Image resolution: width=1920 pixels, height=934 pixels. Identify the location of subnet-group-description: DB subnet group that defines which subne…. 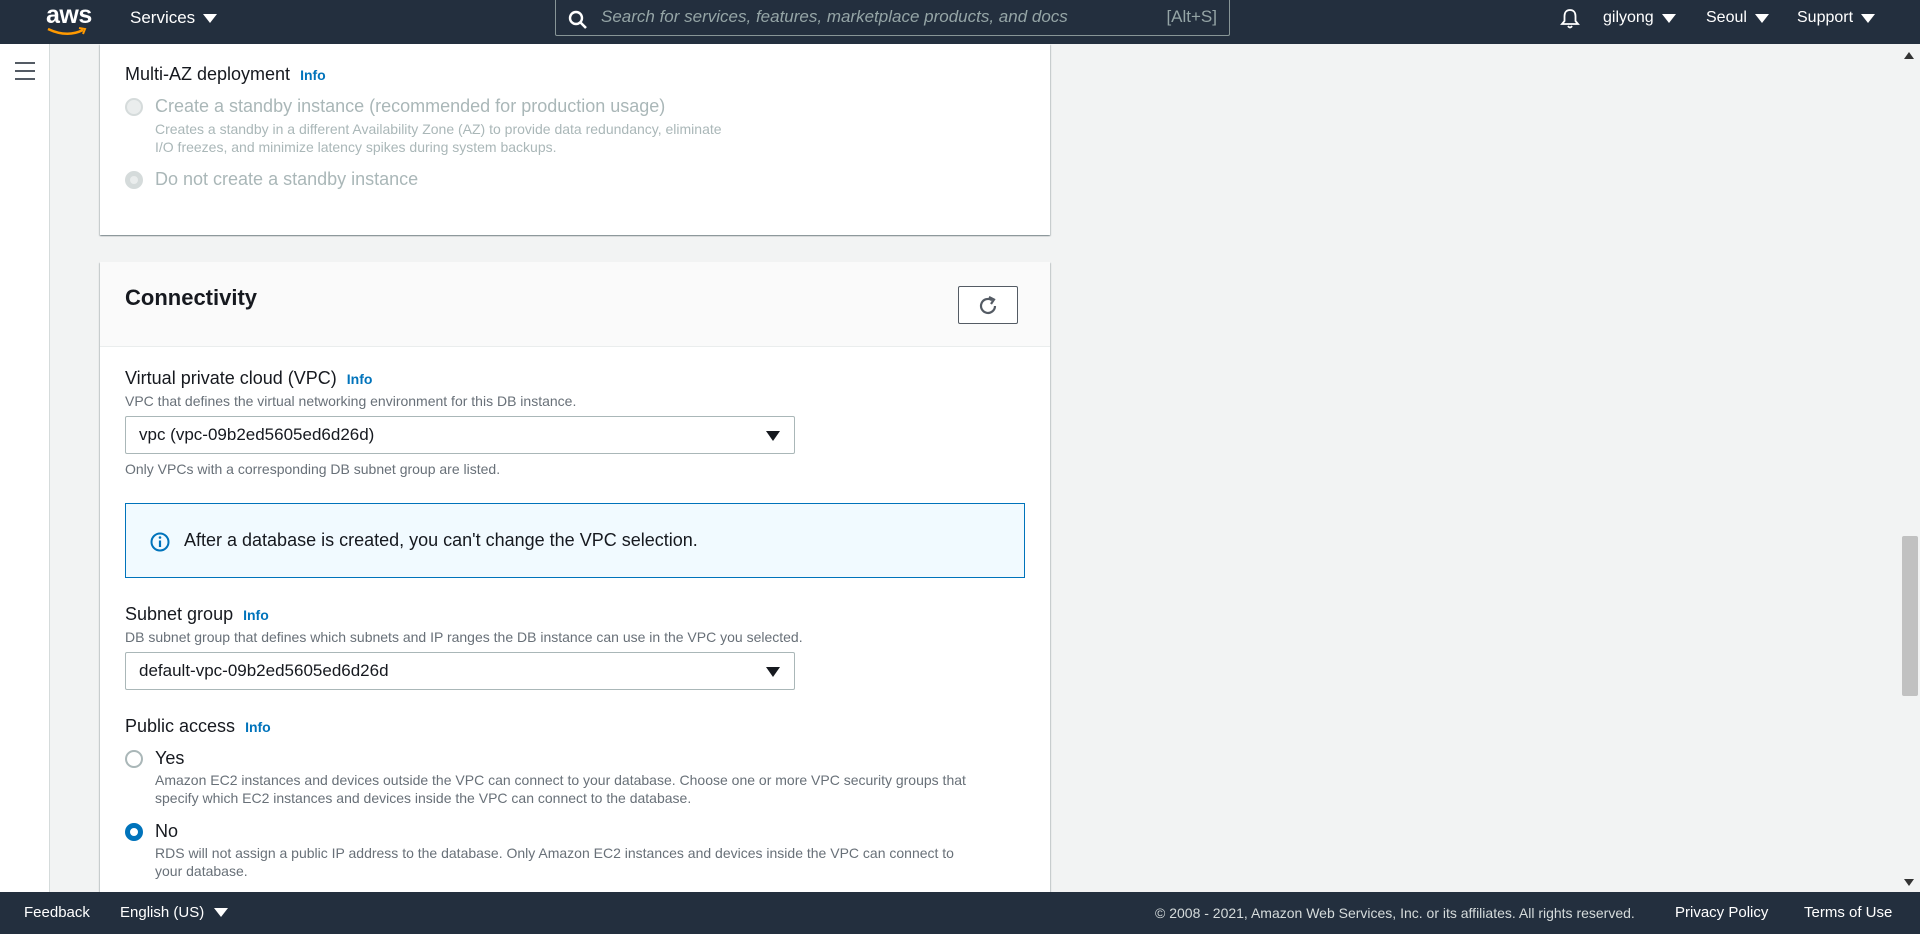
(464, 637).